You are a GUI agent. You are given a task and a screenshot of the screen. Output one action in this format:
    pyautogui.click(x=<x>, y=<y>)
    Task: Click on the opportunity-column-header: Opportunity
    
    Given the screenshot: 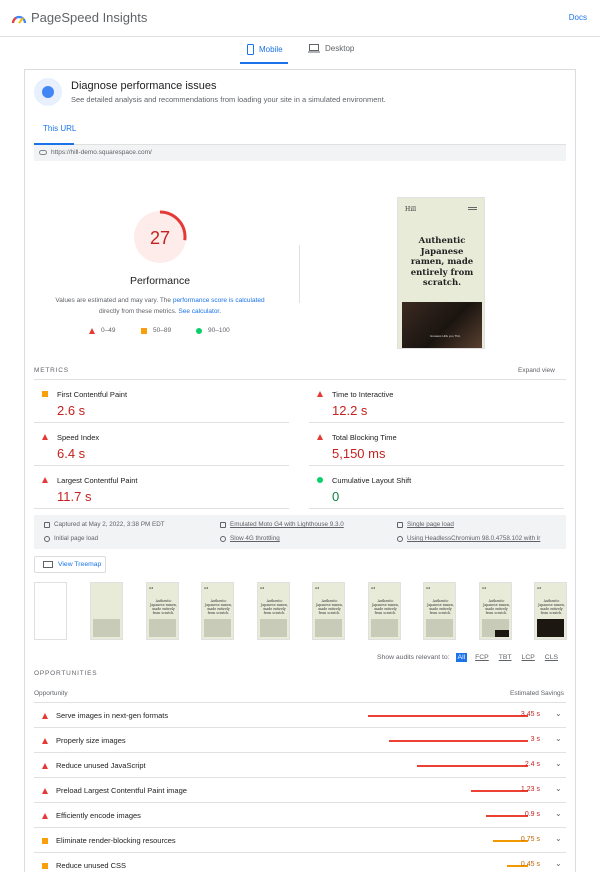 What is the action you would take?
    pyautogui.click(x=51, y=693)
    